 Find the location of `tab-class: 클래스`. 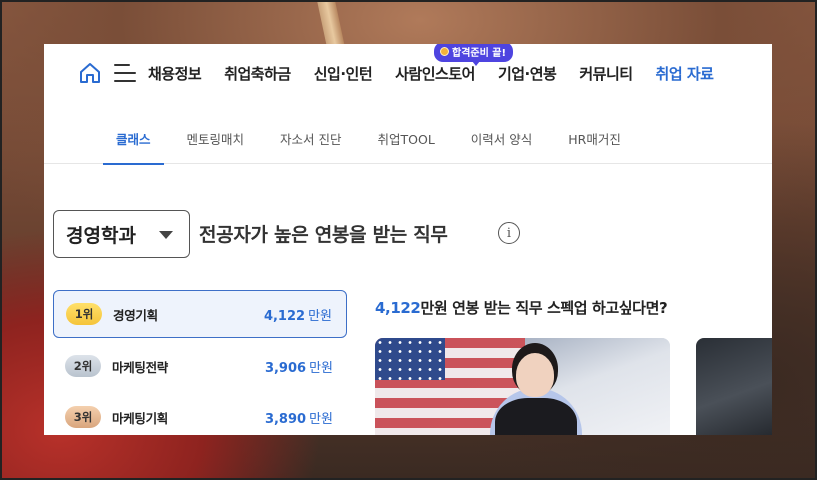

tab-class: 클래스 is located at coordinates (133, 139).